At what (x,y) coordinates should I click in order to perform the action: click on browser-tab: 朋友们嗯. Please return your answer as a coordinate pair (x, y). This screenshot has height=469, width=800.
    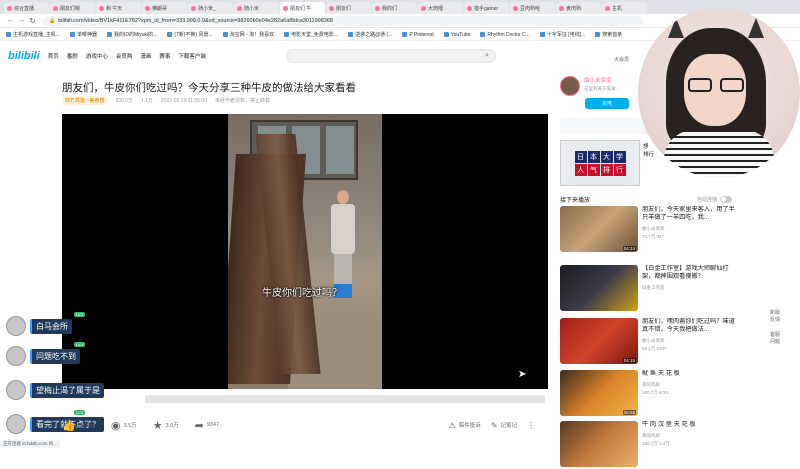
    Looking at the image, I should click on (72, 8).